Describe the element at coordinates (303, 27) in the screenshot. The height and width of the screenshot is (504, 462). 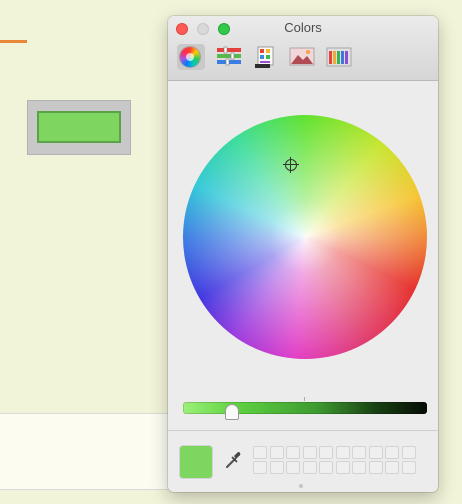
I see `window-title: Colors` at that location.